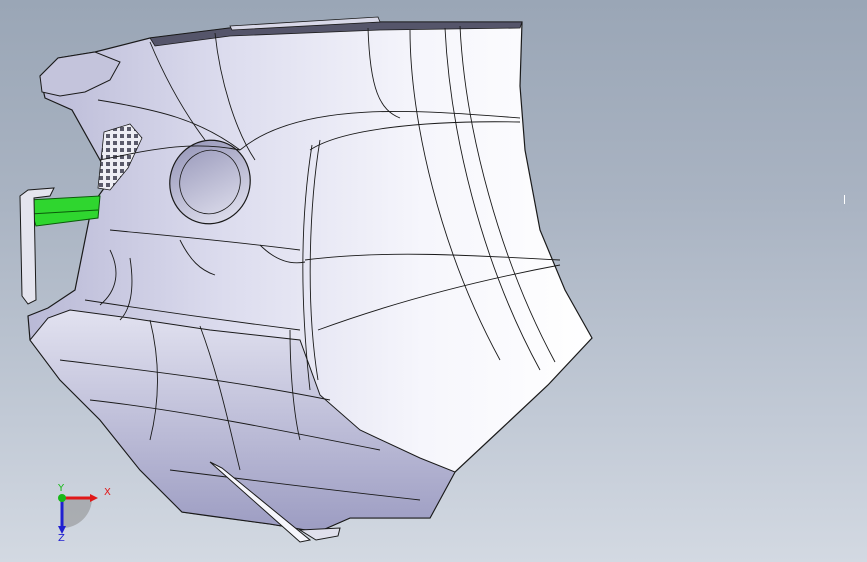  I want to click on z-axis-label: Z, so click(61, 538).